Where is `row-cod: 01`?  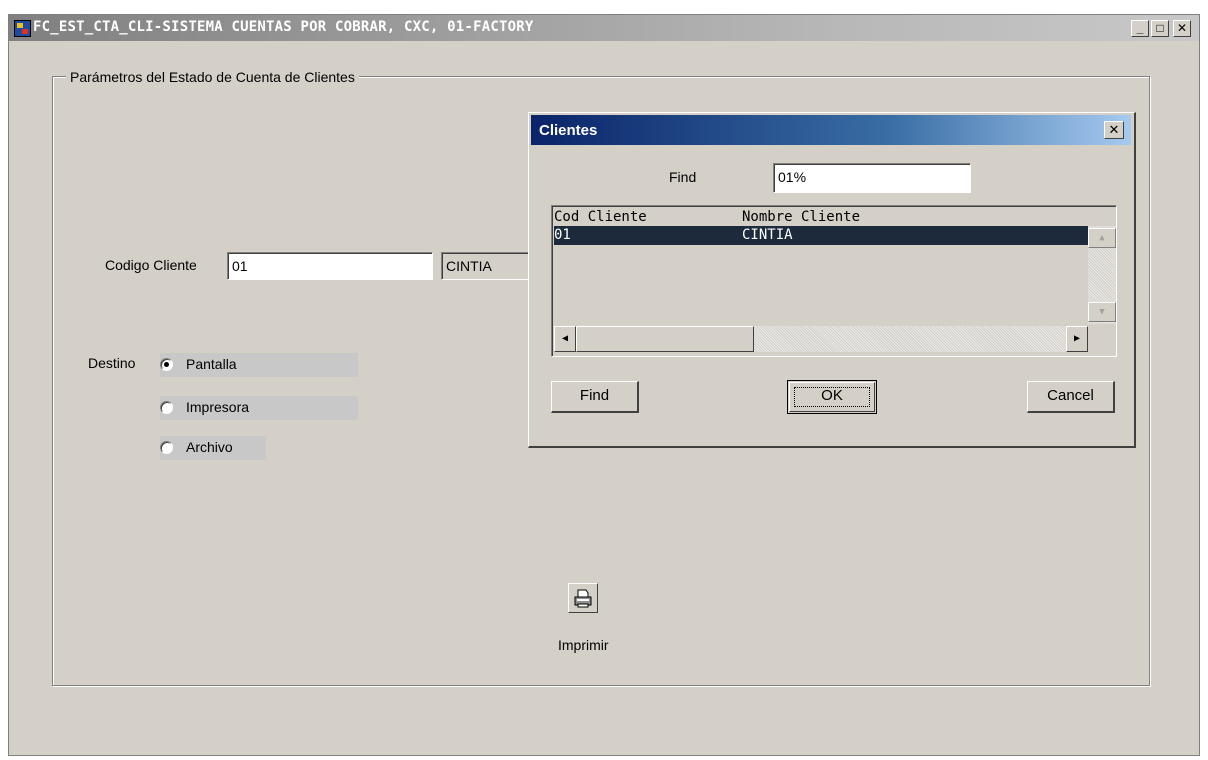
row-cod: 01 is located at coordinates (562, 235).